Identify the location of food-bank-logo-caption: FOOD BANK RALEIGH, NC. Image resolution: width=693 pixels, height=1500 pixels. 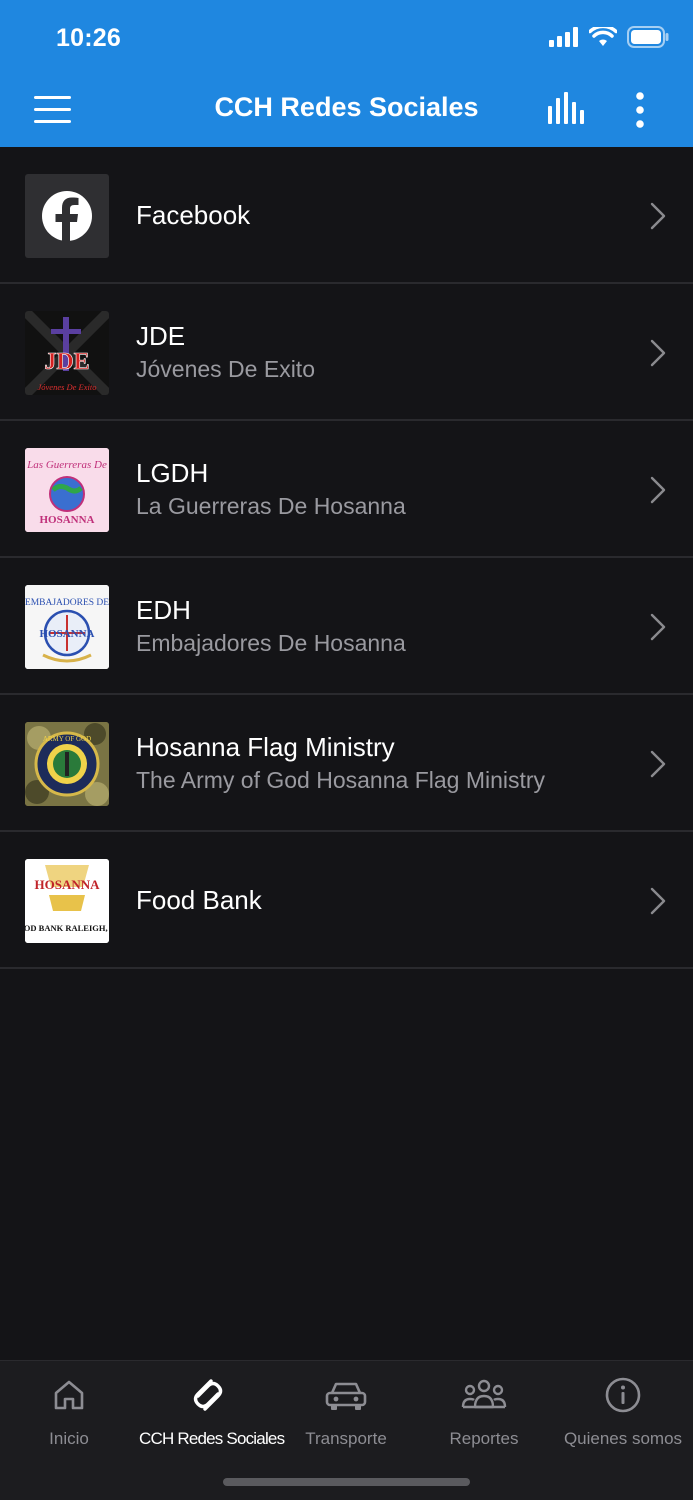
(67, 928).